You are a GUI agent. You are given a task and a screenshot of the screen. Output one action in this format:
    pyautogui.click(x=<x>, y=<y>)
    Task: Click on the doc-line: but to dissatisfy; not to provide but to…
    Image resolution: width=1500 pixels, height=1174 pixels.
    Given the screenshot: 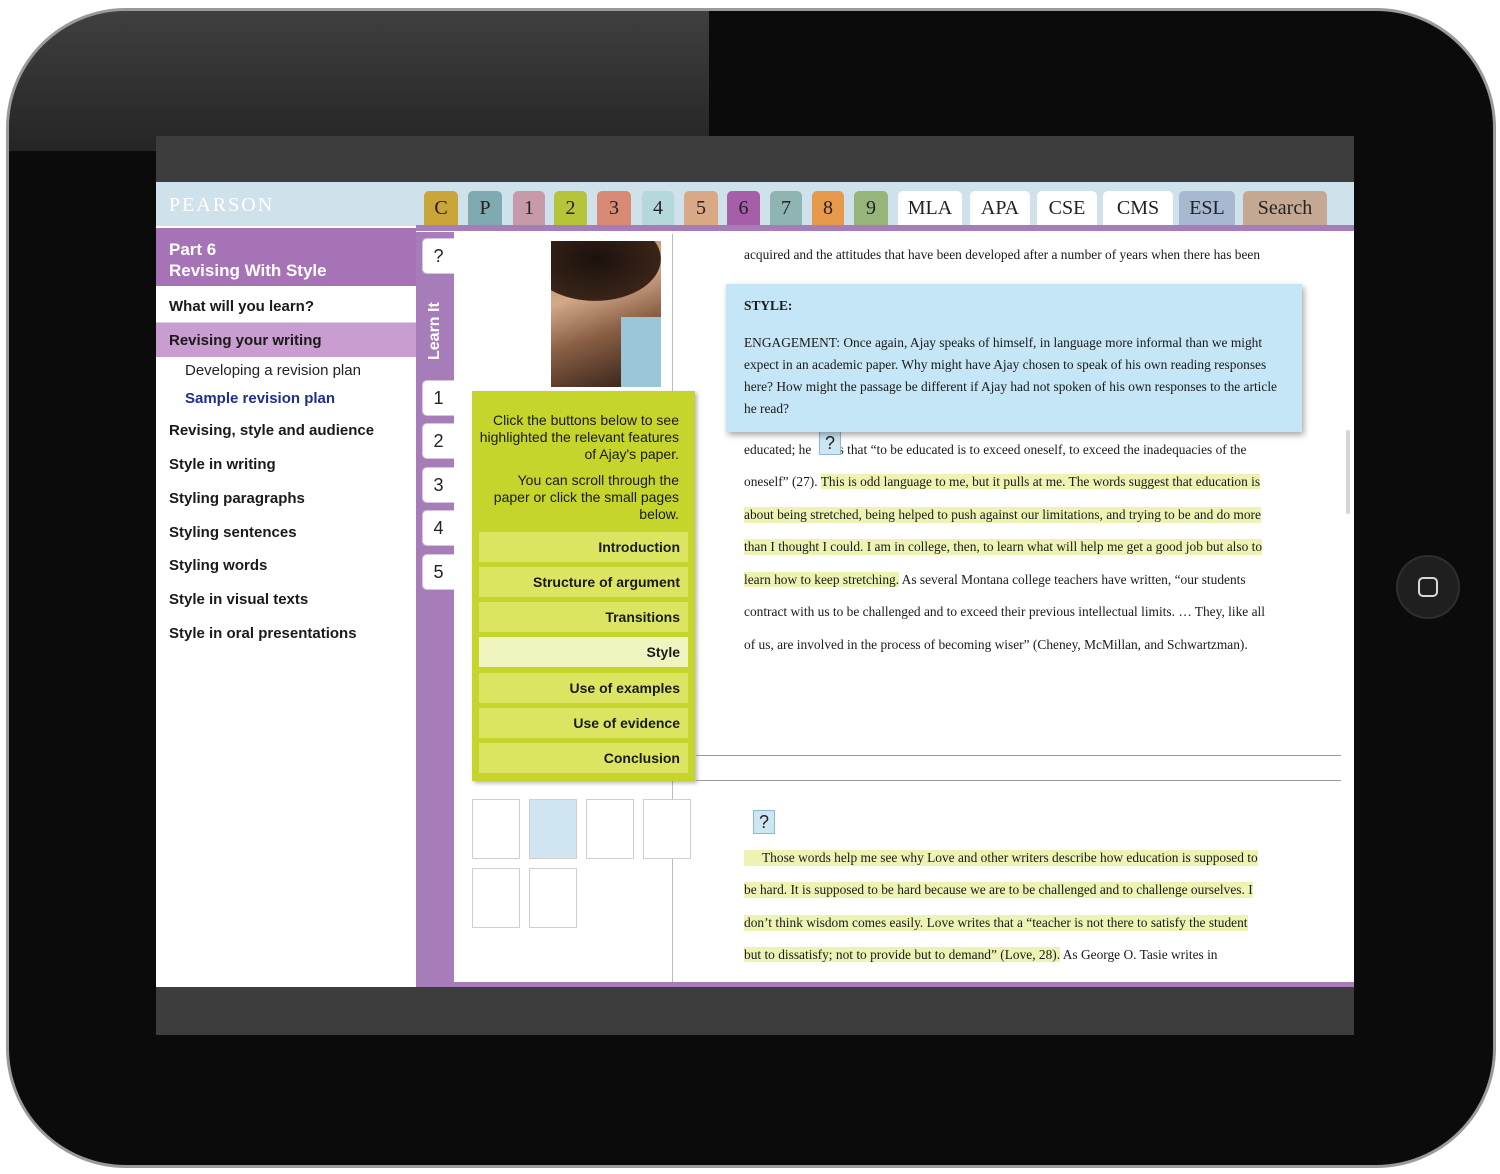 What is the action you would take?
    pyautogui.click(x=981, y=955)
    